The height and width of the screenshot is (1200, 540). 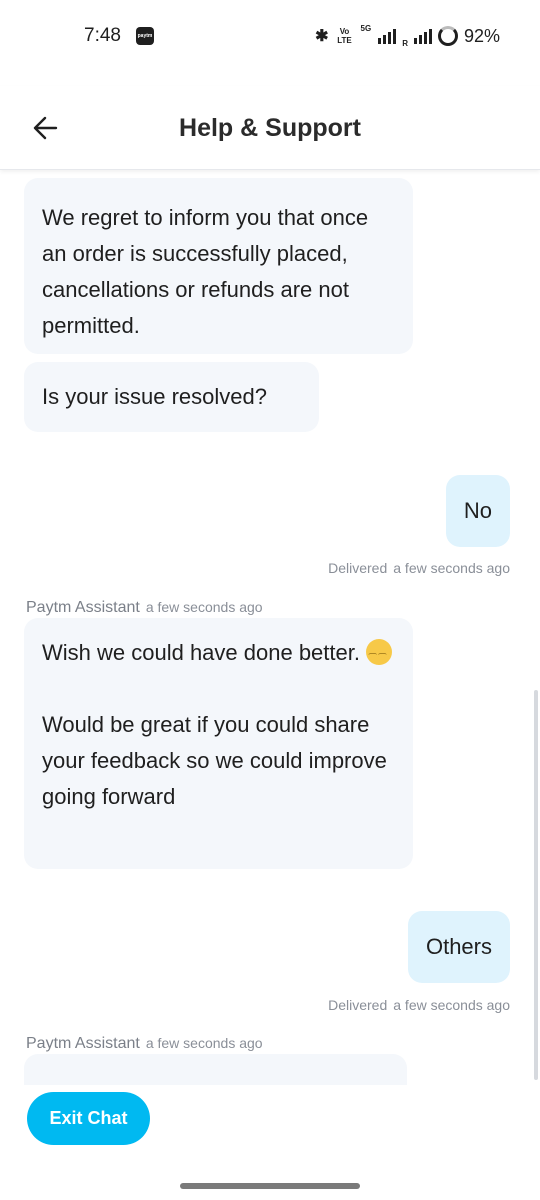 What do you see at coordinates (344, 40) in the screenshot?
I see `volte-bottom: LTE` at bounding box center [344, 40].